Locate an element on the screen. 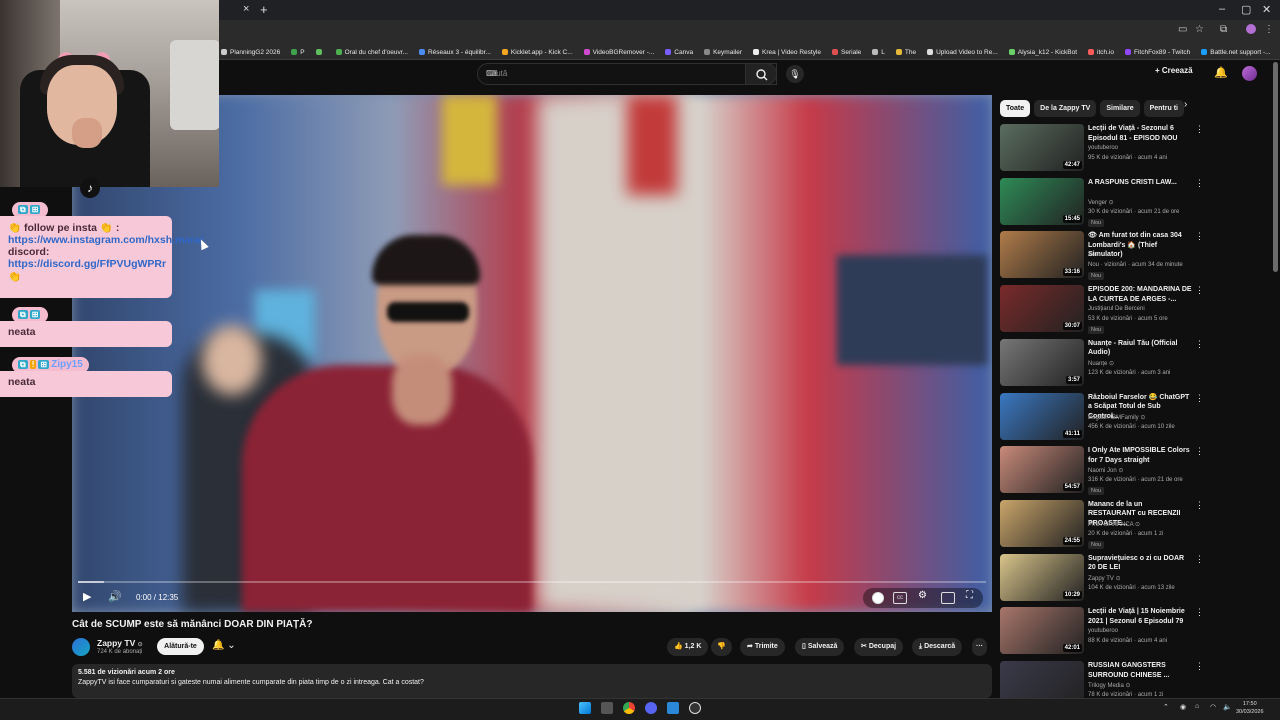 This screenshot has height=720, width=1280. notifications-icon: 🔔 is located at coordinates (1221, 72).